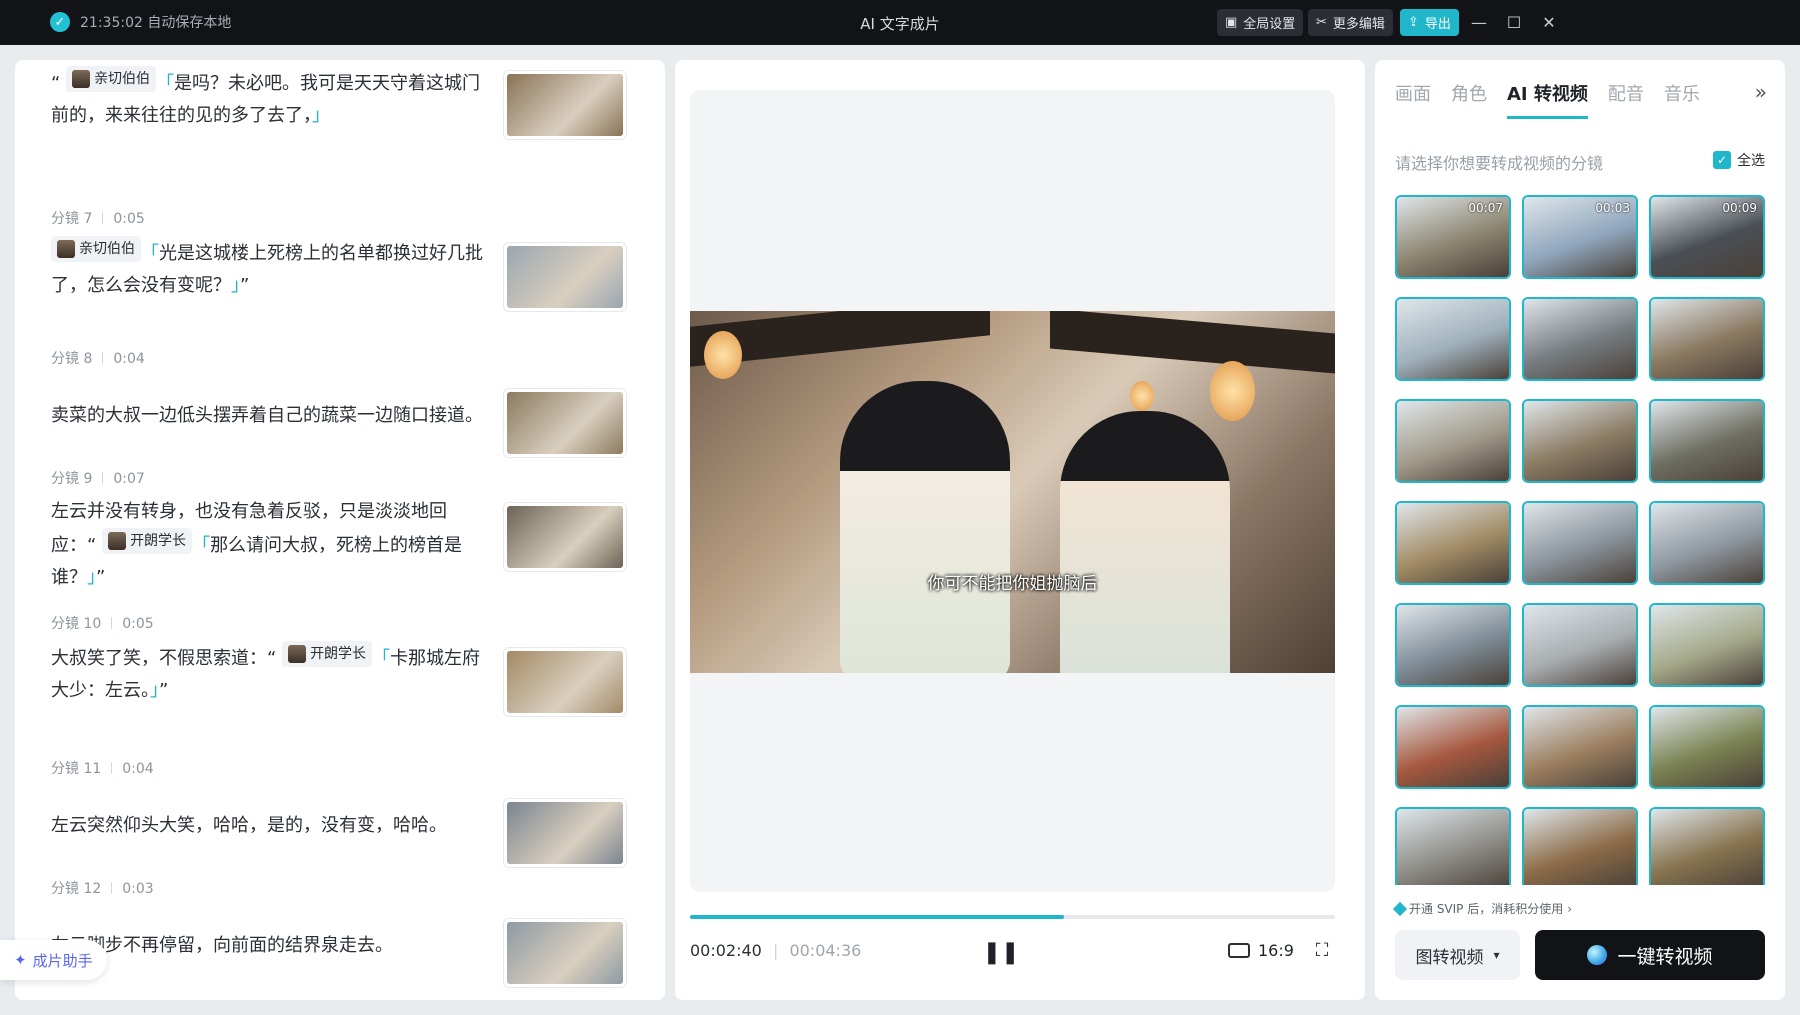  Describe the element at coordinates (1350, 22) in the screenshot. I see `more-edit-button: ✂ 更多编辑` at that location.